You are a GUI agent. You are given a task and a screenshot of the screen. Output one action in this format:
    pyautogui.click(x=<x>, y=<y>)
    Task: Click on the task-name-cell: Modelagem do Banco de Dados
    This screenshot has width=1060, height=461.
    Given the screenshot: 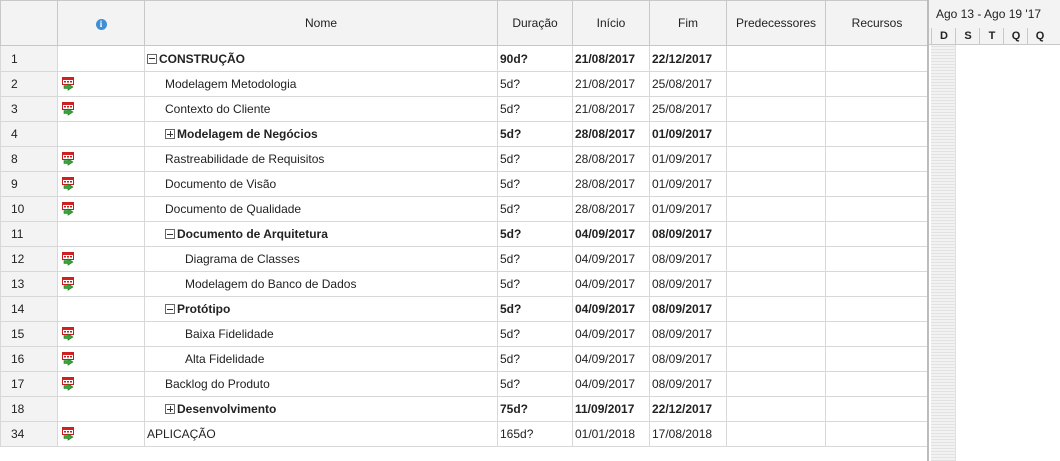 What is the action you would take?
    pyautogui.click(x=321, y=284)
    